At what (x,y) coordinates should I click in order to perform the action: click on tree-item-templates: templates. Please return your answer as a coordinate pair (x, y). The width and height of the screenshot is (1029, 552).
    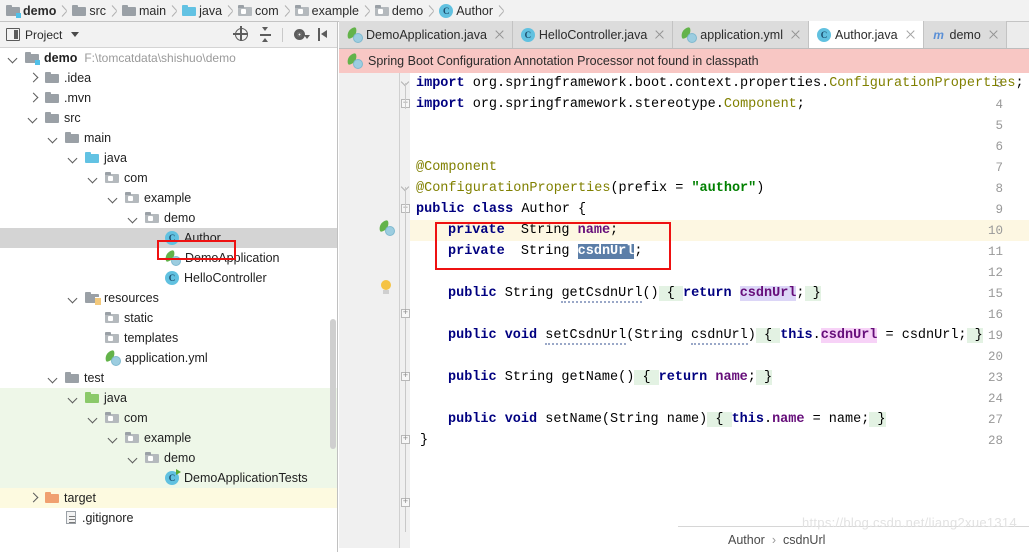
    Looking at the image, I should click on (168, 338).